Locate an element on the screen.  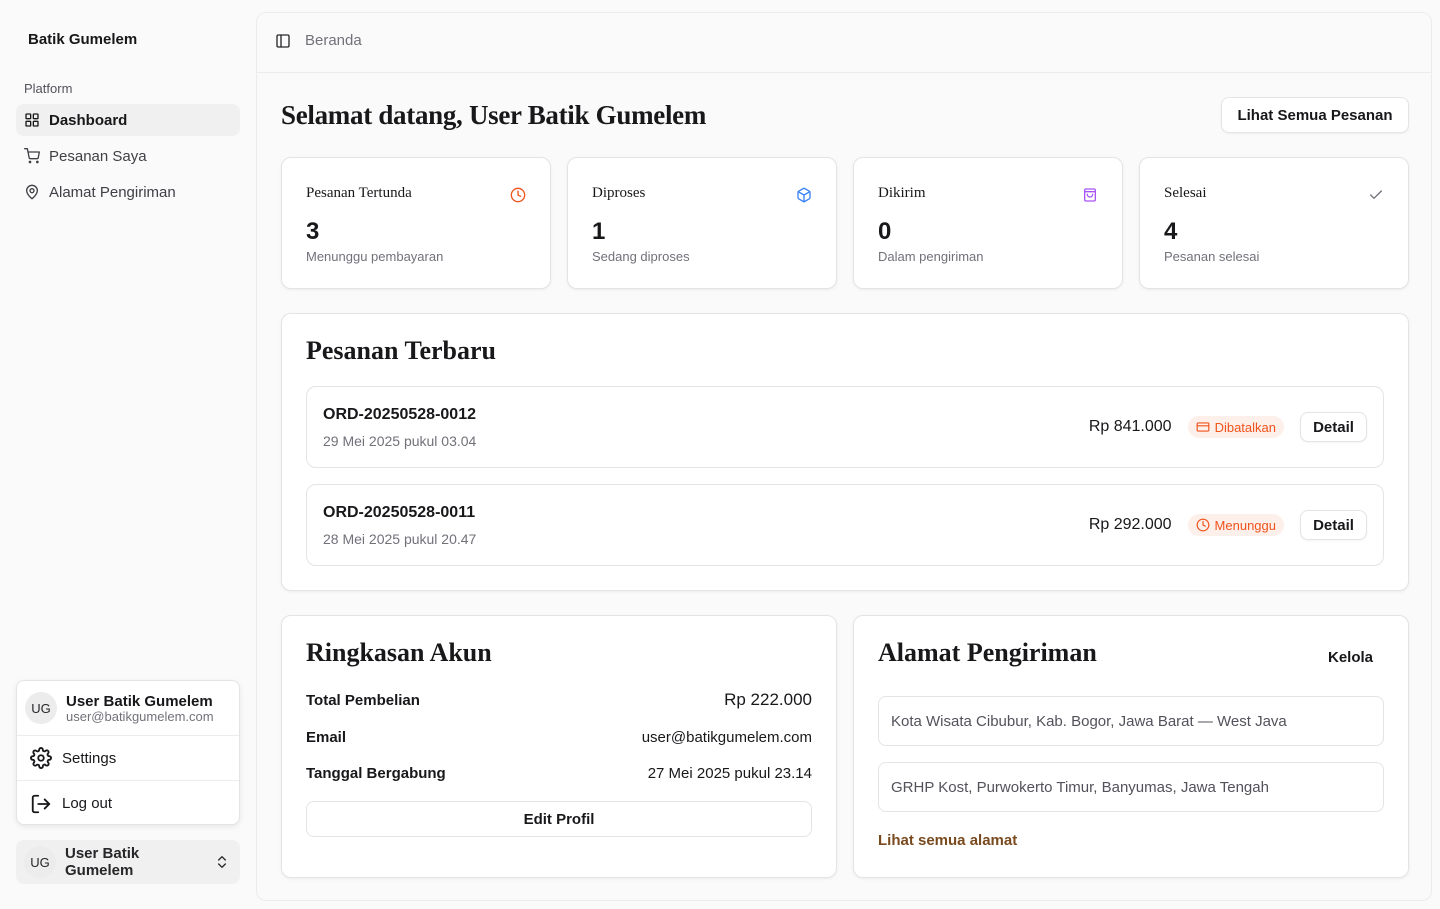
chevrons-up-down-icon is located at coordinates (222, 862).